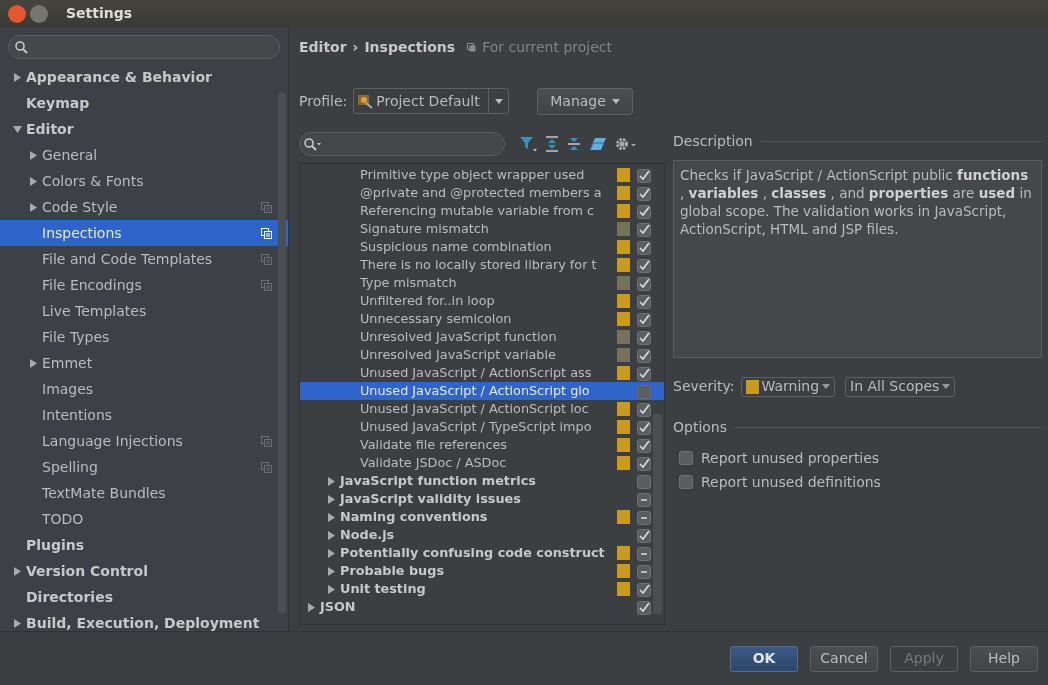 Image resolution: width=1048 pixels, height=685 pixels. I want to click on inspection-row: There is no locally stored library for t, so click(482, 265).